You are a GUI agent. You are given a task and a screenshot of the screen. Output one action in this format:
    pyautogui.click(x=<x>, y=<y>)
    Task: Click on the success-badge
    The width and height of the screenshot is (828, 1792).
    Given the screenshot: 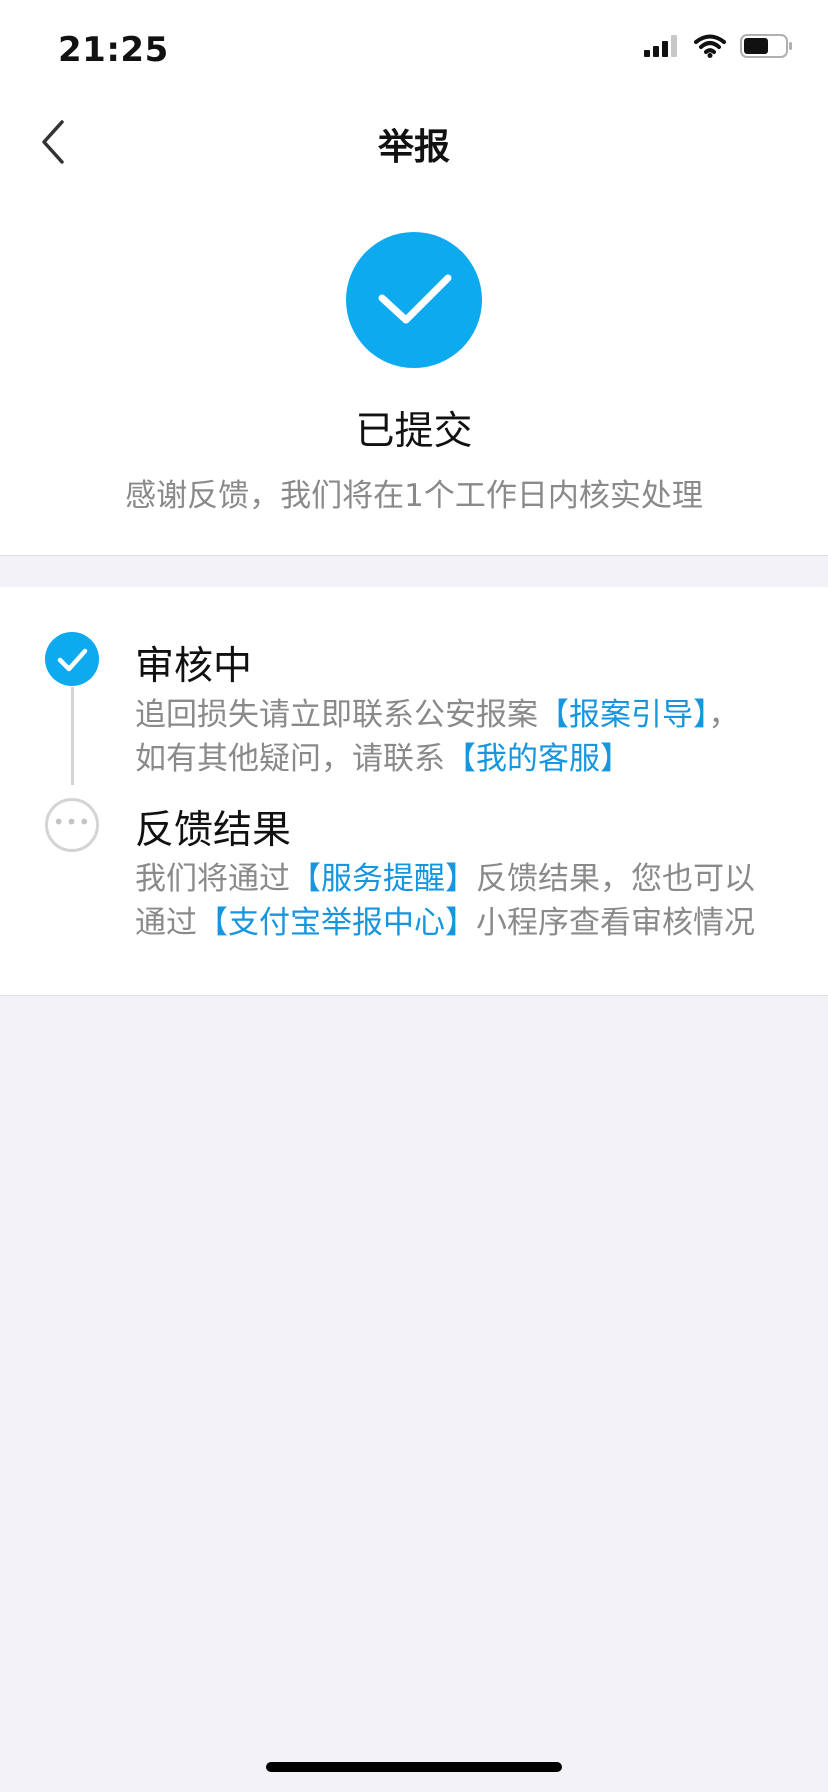 What is the action you would take?
    pyautogui.click(x=414, y=300)
    